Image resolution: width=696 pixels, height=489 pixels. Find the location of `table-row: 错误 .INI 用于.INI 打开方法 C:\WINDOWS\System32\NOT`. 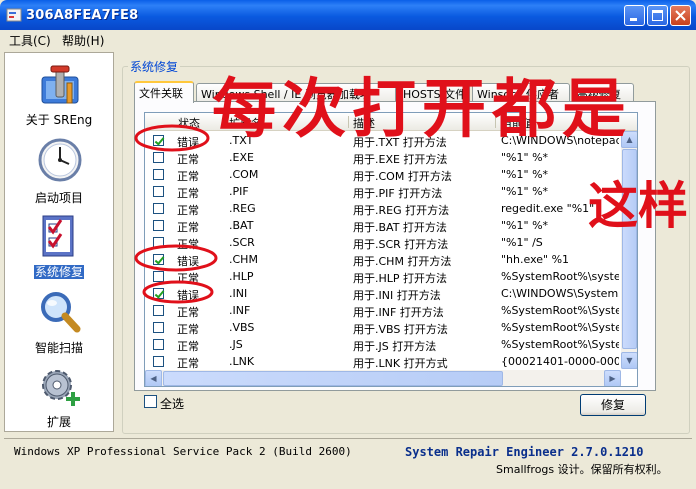

table-row: 错误 .INI 用于.INI 打开方法 C:\WINDOWS\System32\NOT is located at coordinates (391, 293).